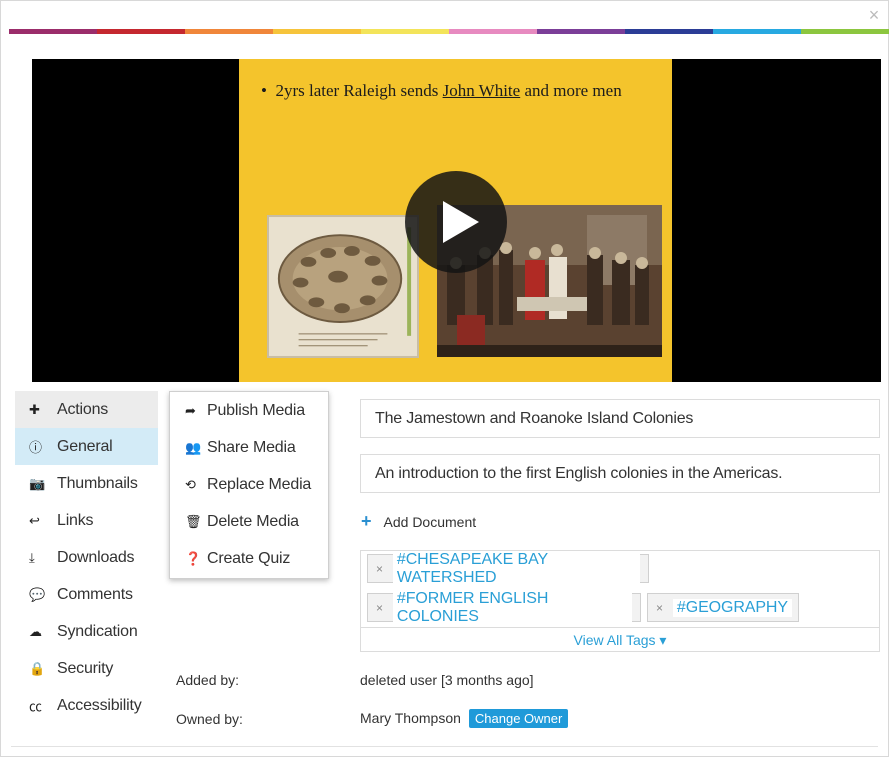 The height and width of the screenshot is (757, 889). I want to click on menu-item-label: Create Quiz, so click(249, 558).